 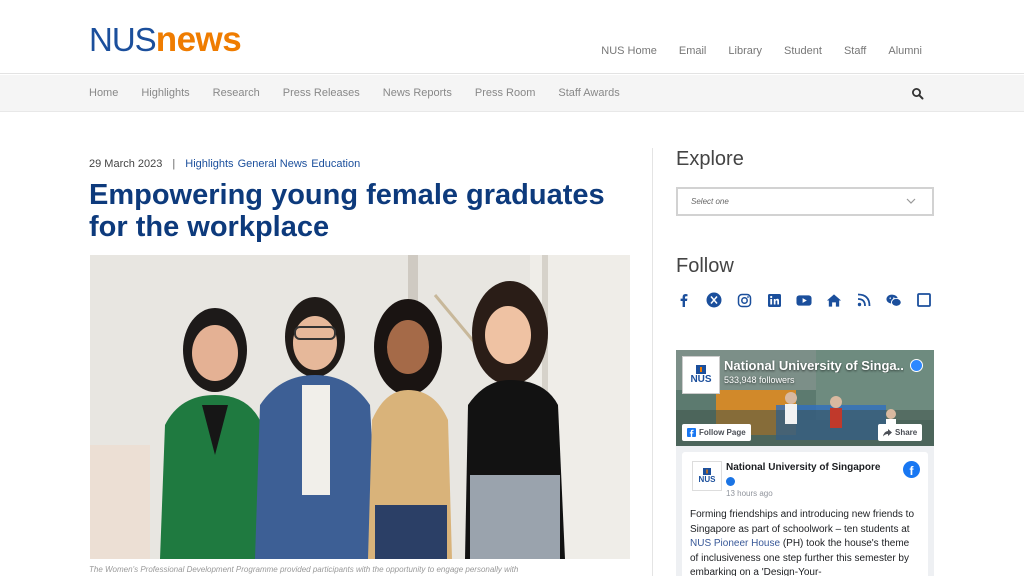 What do you see at coordinates (209, 164) in the screenshot?
I see `category-highlights: Highlights` at bounding box center [209, 164].